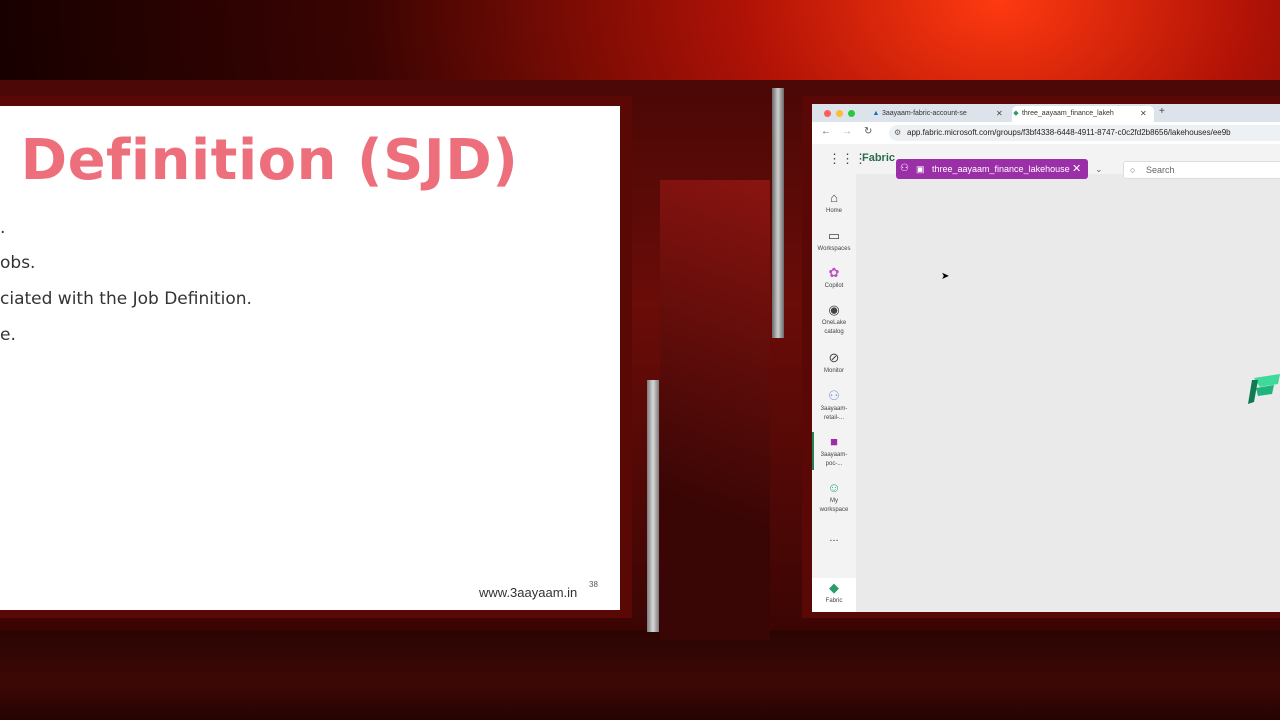  Describe the element at coordinates (1099, 169) in the screenshot. I see `chevron-down-icon: ⌄` at that location.